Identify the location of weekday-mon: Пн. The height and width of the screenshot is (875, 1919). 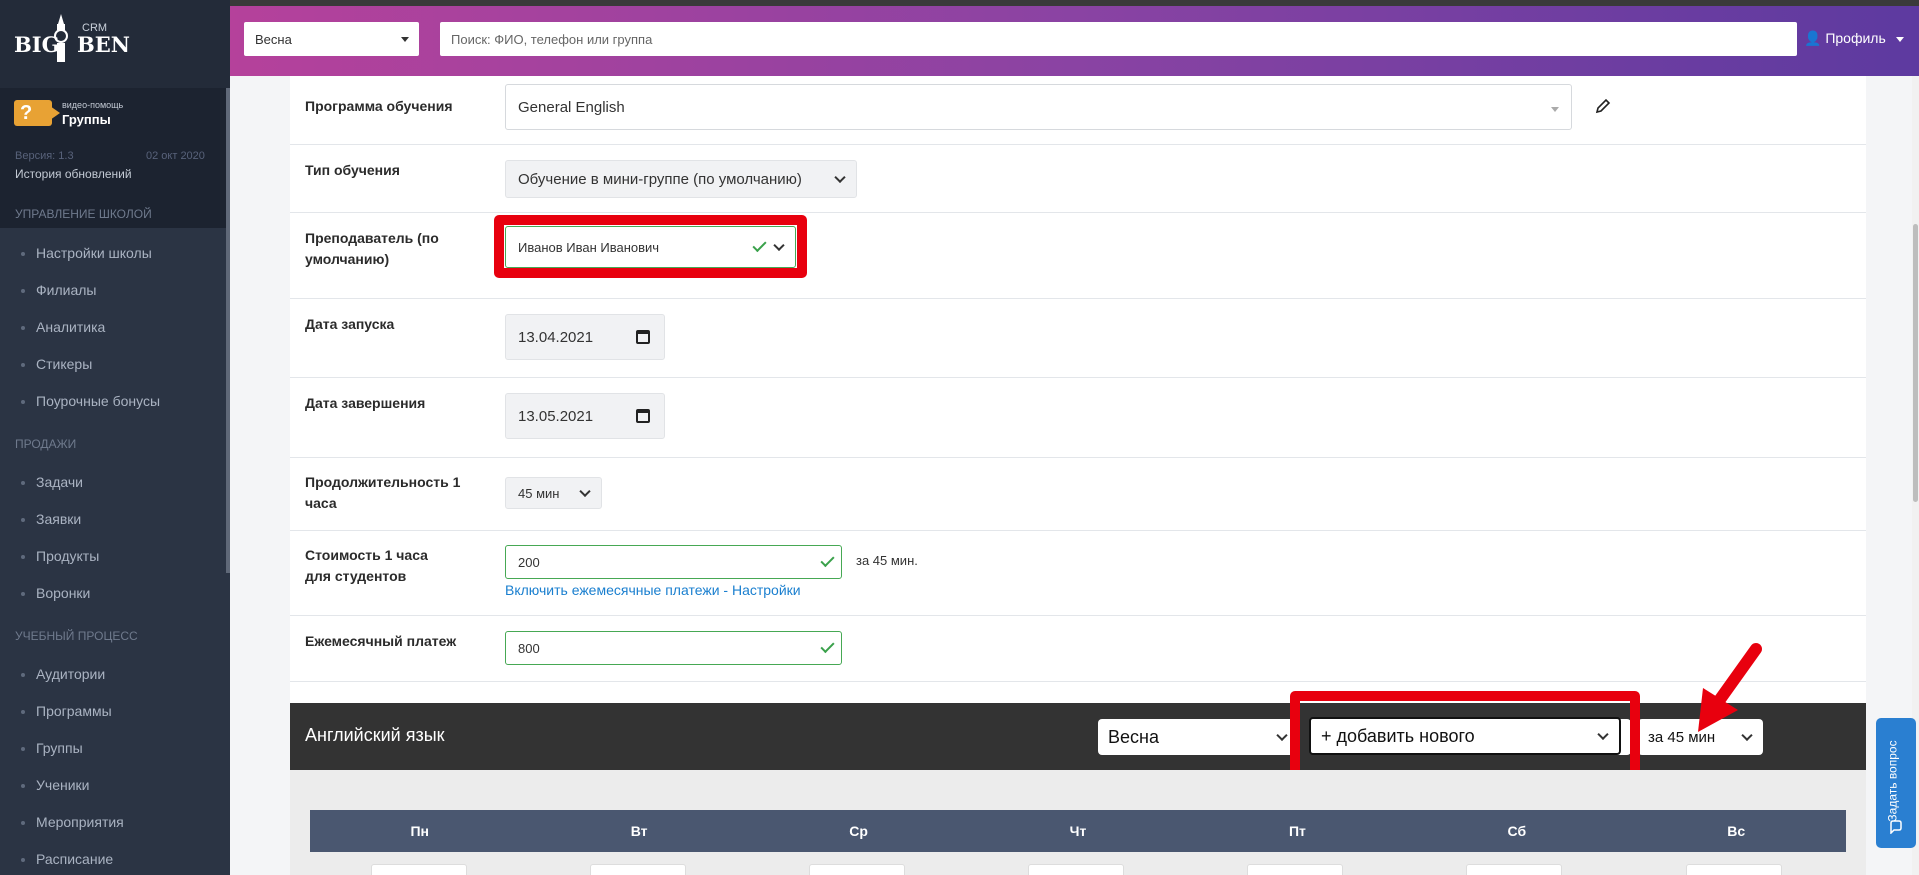
(419, 831).